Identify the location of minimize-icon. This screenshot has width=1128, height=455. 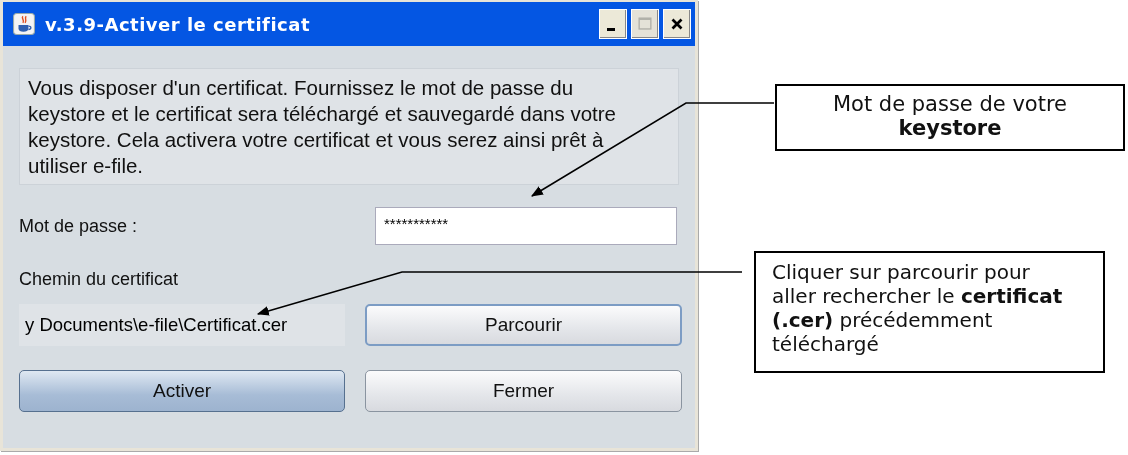
(611, 29).